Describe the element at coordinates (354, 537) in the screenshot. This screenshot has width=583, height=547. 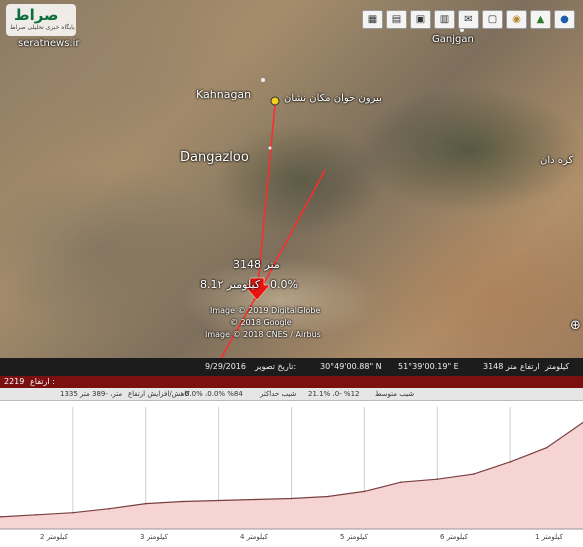
I see `x-tick: 5 کیلومتر` at that location.